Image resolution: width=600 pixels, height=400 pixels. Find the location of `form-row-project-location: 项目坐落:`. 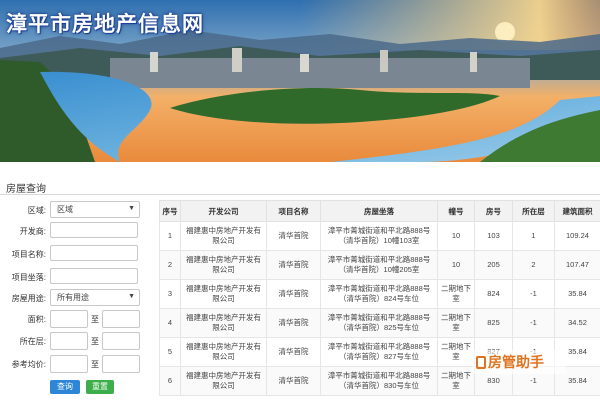

form-row-project-location: 项目坐落: is located at coordinates (75, 278).